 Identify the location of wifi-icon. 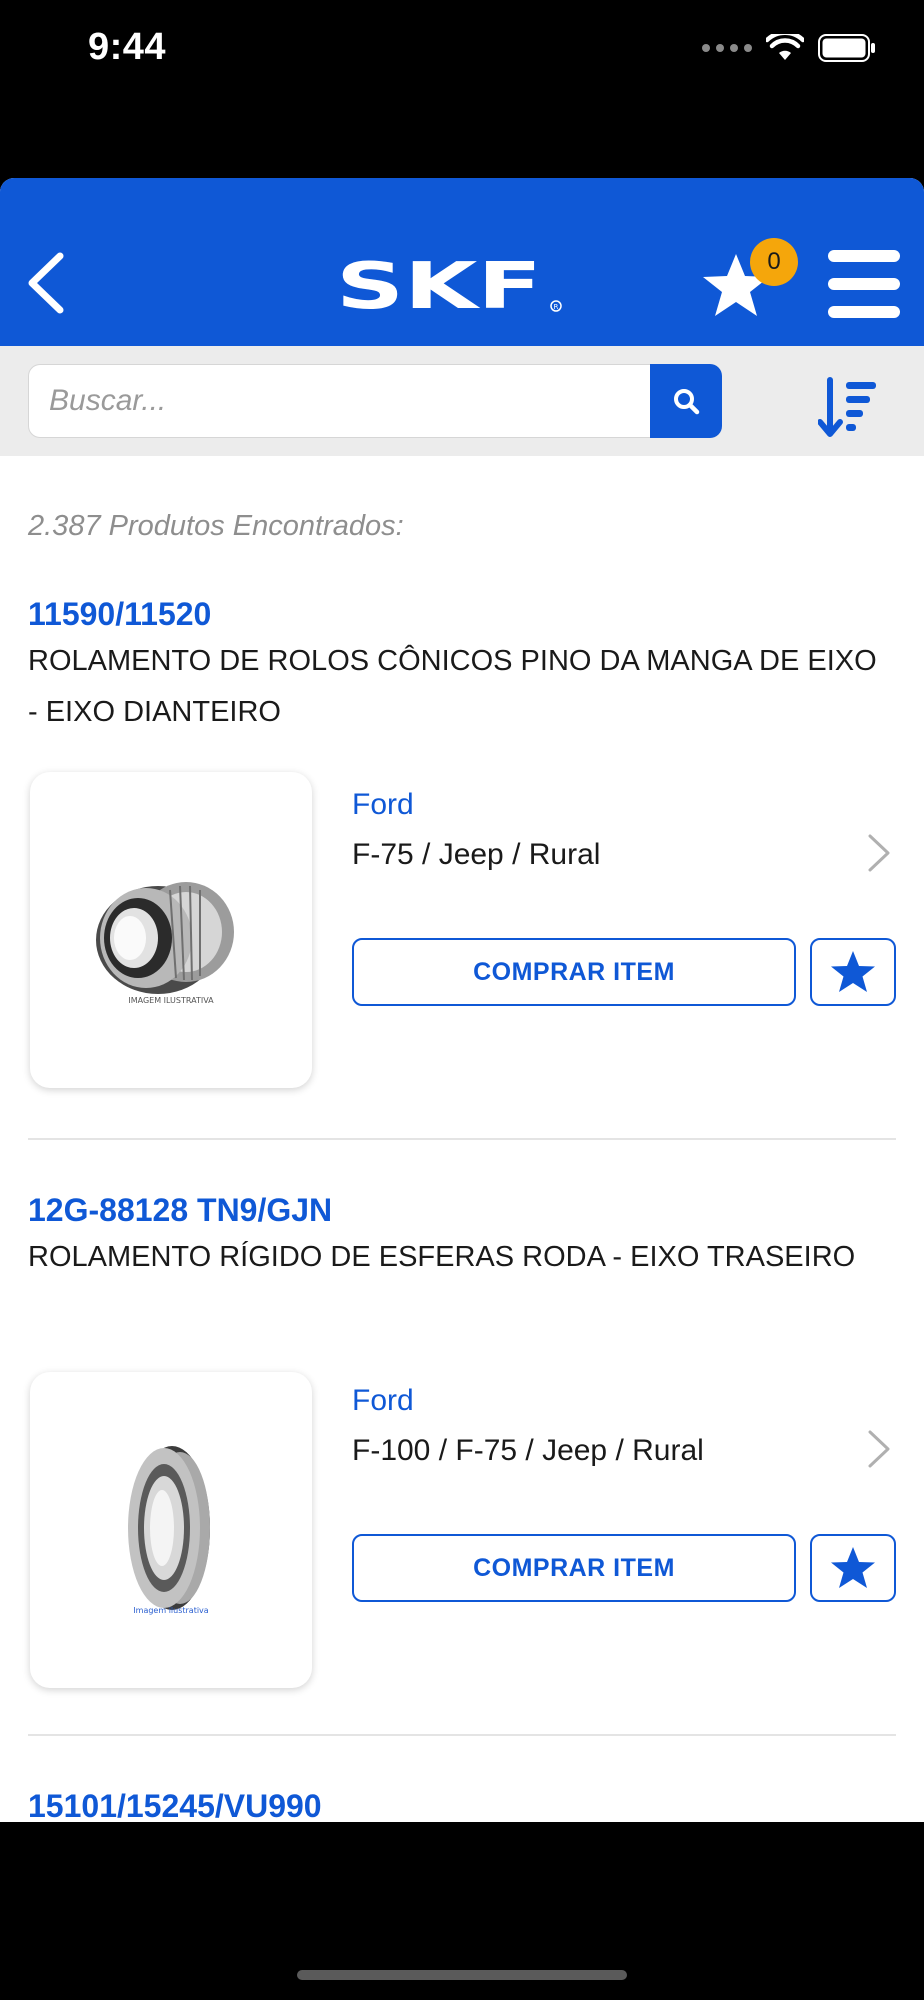
(785, 47).